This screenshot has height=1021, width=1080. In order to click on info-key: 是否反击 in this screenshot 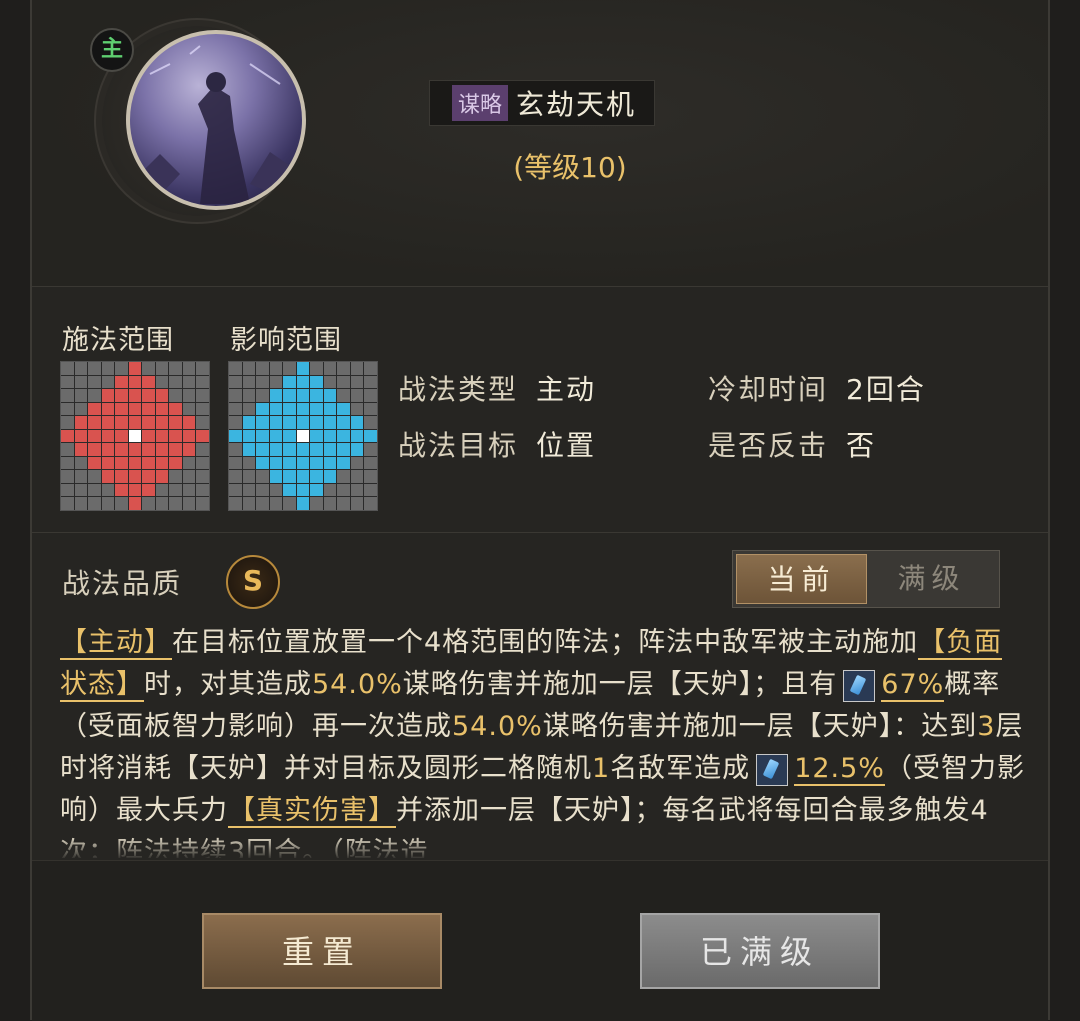, I will do `click(768, 445)`.